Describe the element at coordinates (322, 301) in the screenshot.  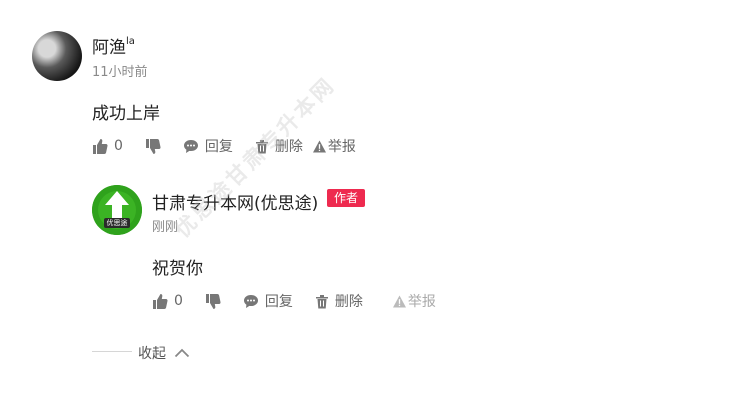
I see `trash-icon` at that location.